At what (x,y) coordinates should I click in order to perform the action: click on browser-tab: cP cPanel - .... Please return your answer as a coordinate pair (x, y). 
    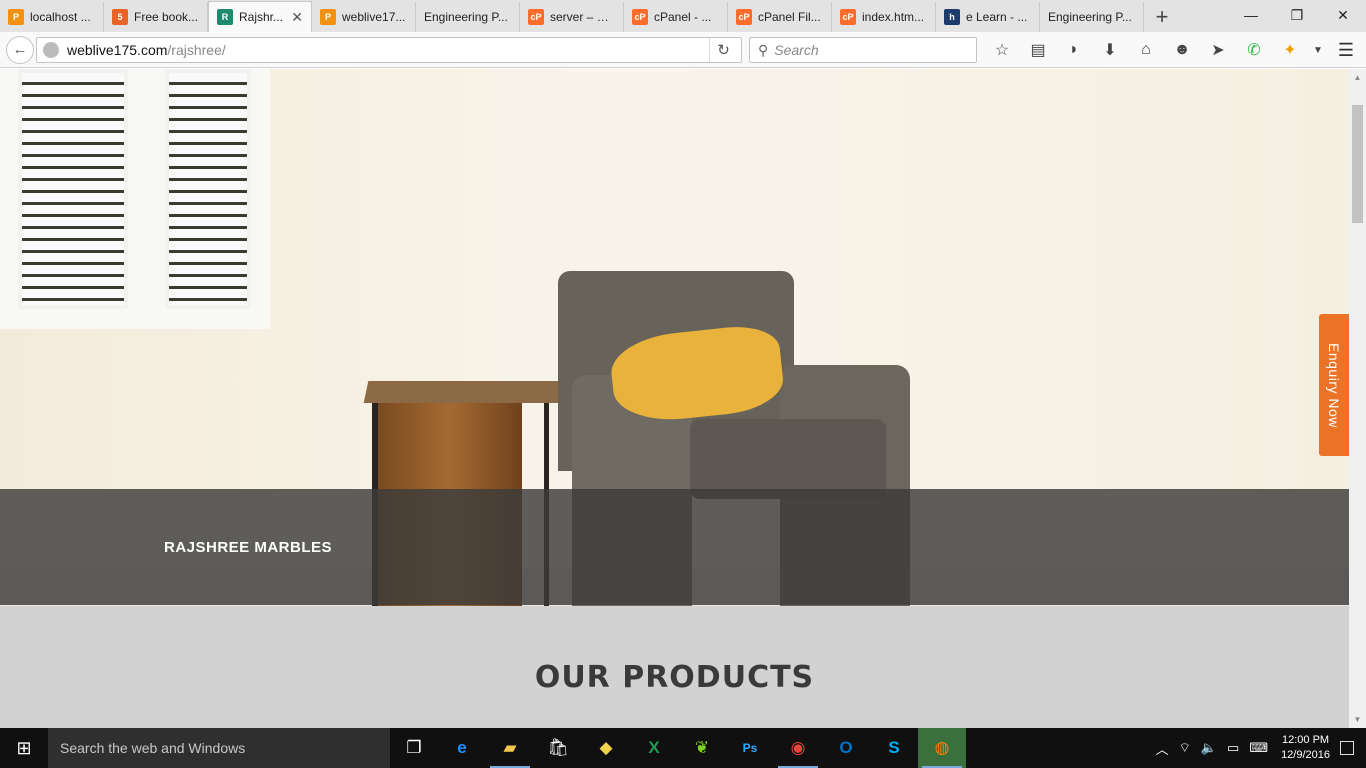
    Looking at the image, I should click on (676, 17).